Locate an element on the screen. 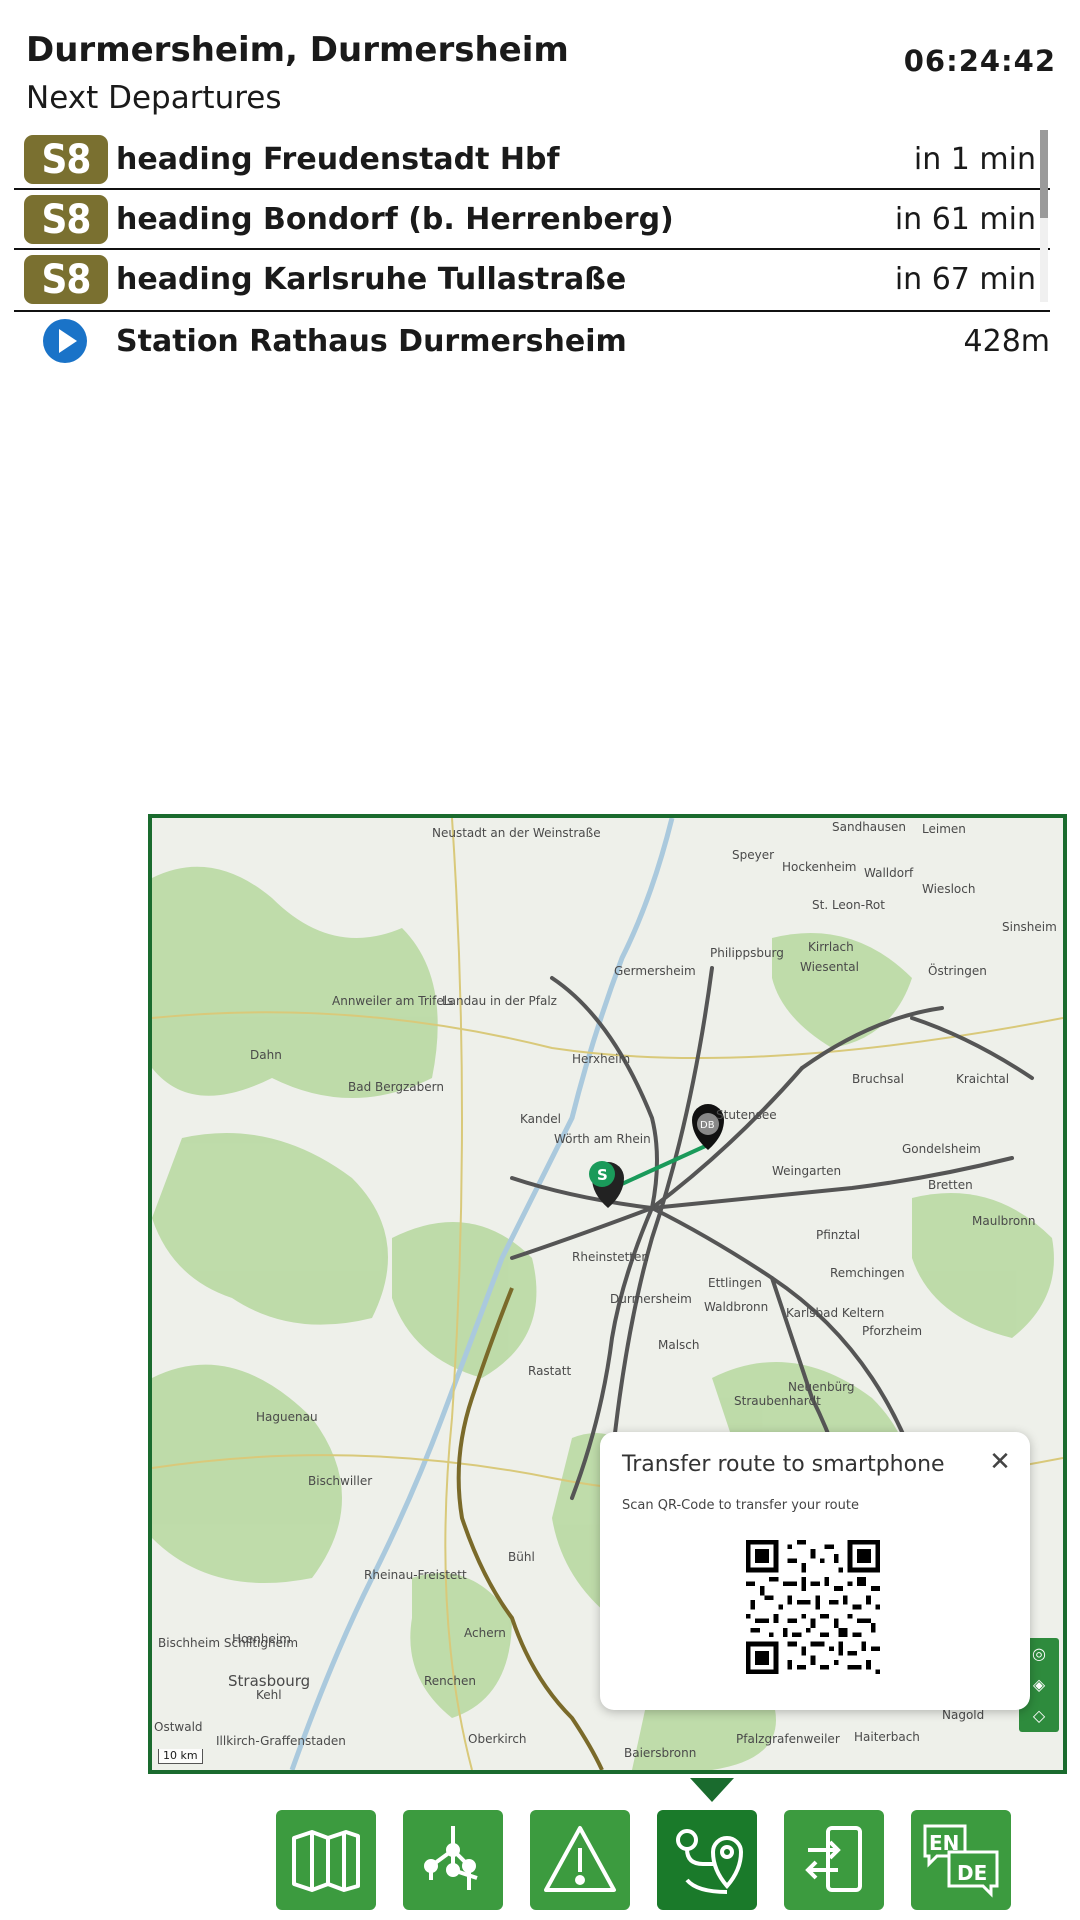 Image resolution: width=1080 pixels, height=1920 pixels. route-button is located at coordinates (707, 1860).